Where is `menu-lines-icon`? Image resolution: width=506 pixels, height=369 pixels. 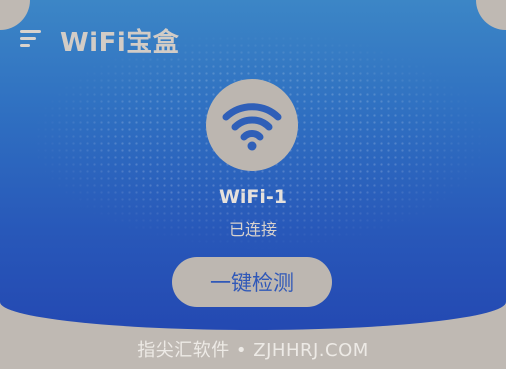
menu-lines-icon is located at coordinates (31, 39).